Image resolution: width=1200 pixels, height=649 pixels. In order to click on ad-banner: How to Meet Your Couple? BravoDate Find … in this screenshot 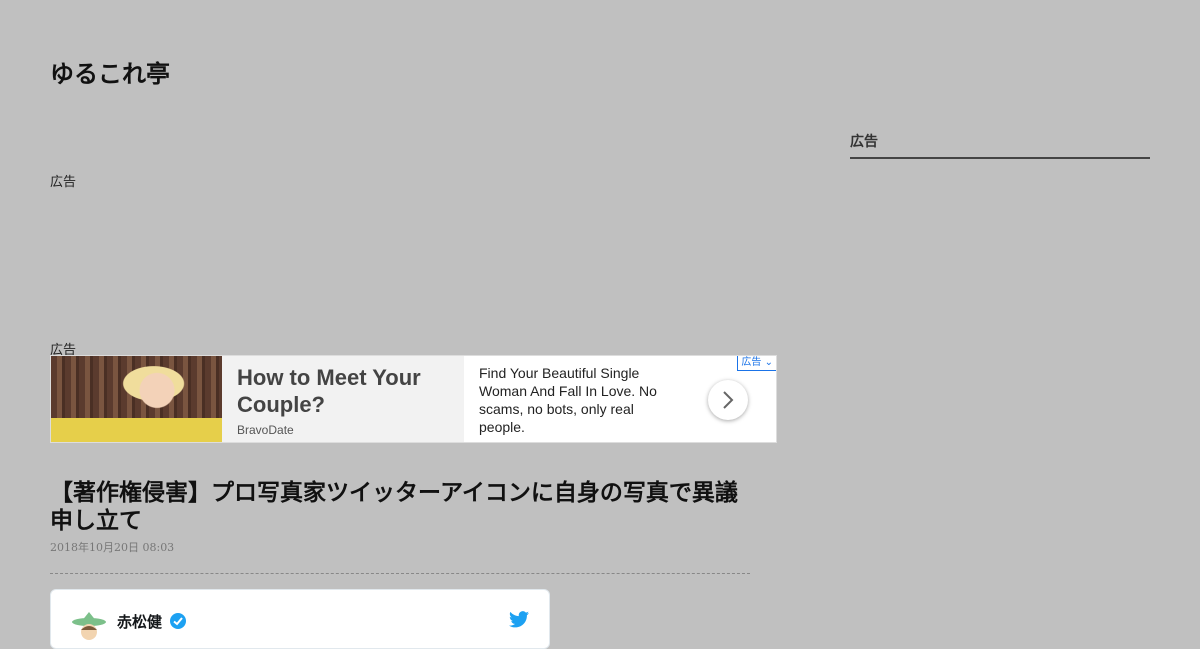, I will do `click(413, 399)`.